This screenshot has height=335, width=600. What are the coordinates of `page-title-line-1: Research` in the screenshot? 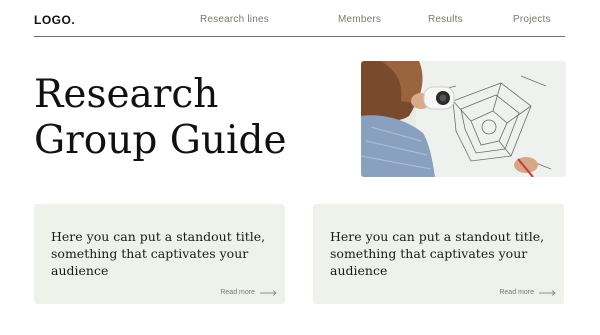 It's located at (126, 94).